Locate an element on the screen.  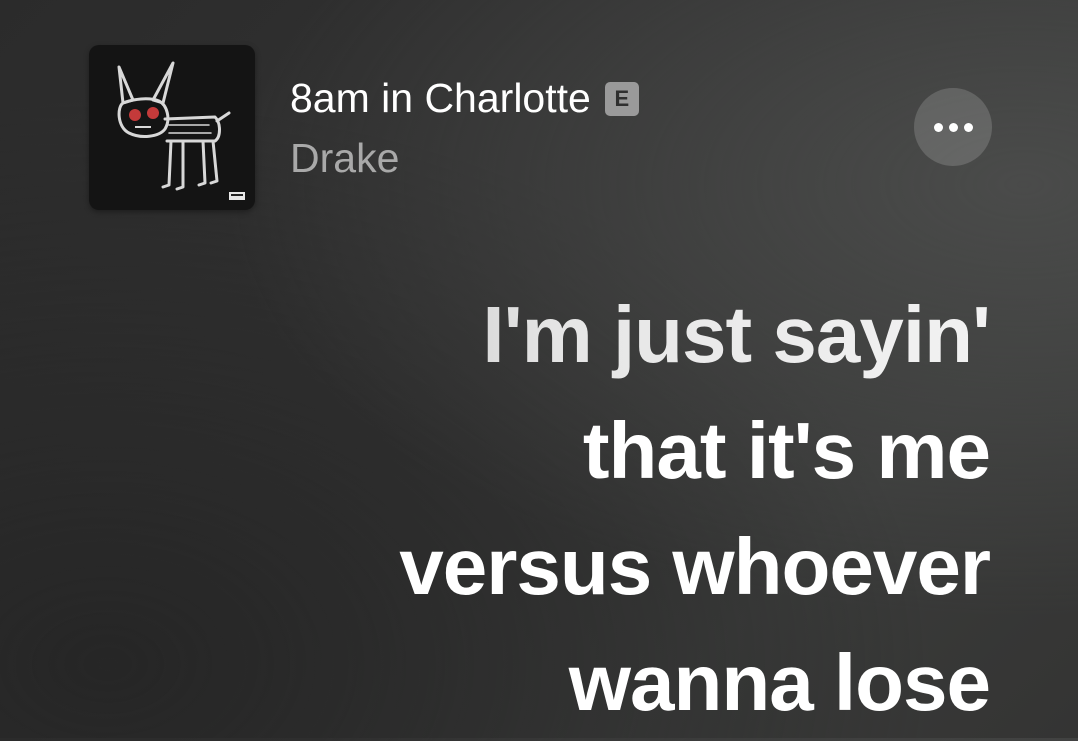
more-options-button is located at coordinates (953, 127).